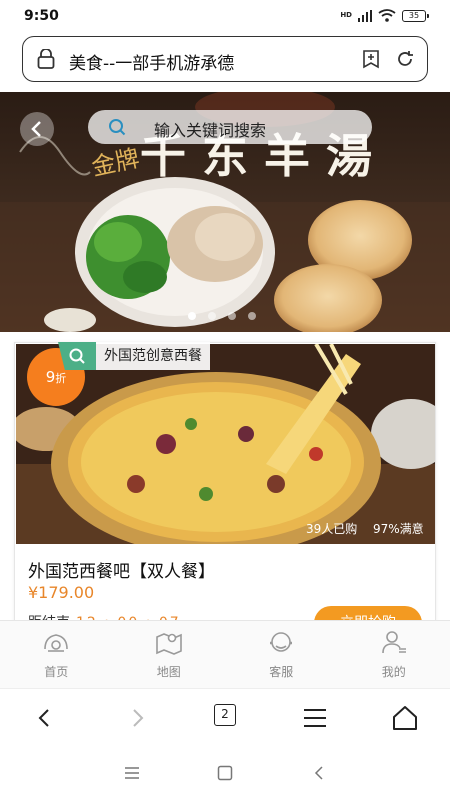 This screenshot has width=450, height=800. Describe the element at coordinates (393, 642) in the screenshot. I see `user-icon` at that location.